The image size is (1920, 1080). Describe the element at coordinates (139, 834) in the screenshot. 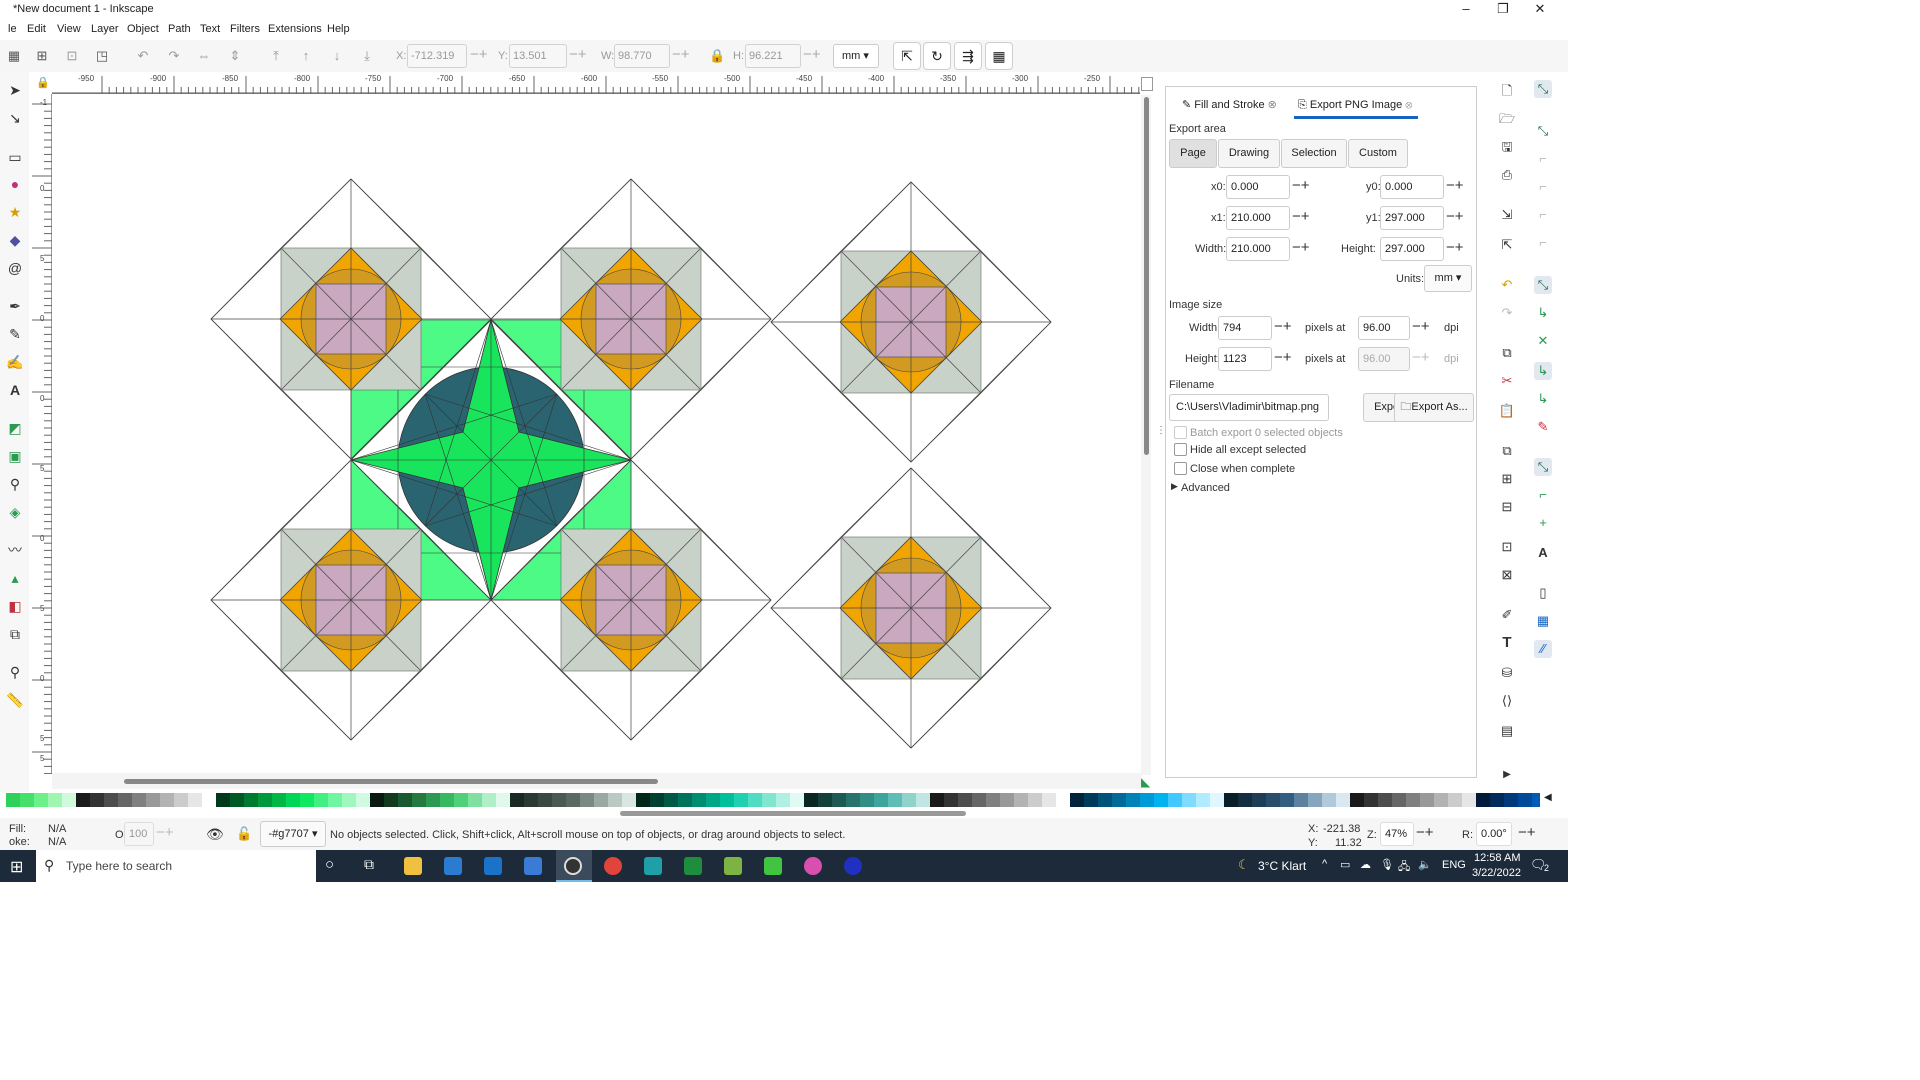

I see `opacity-input: 100` at that location.